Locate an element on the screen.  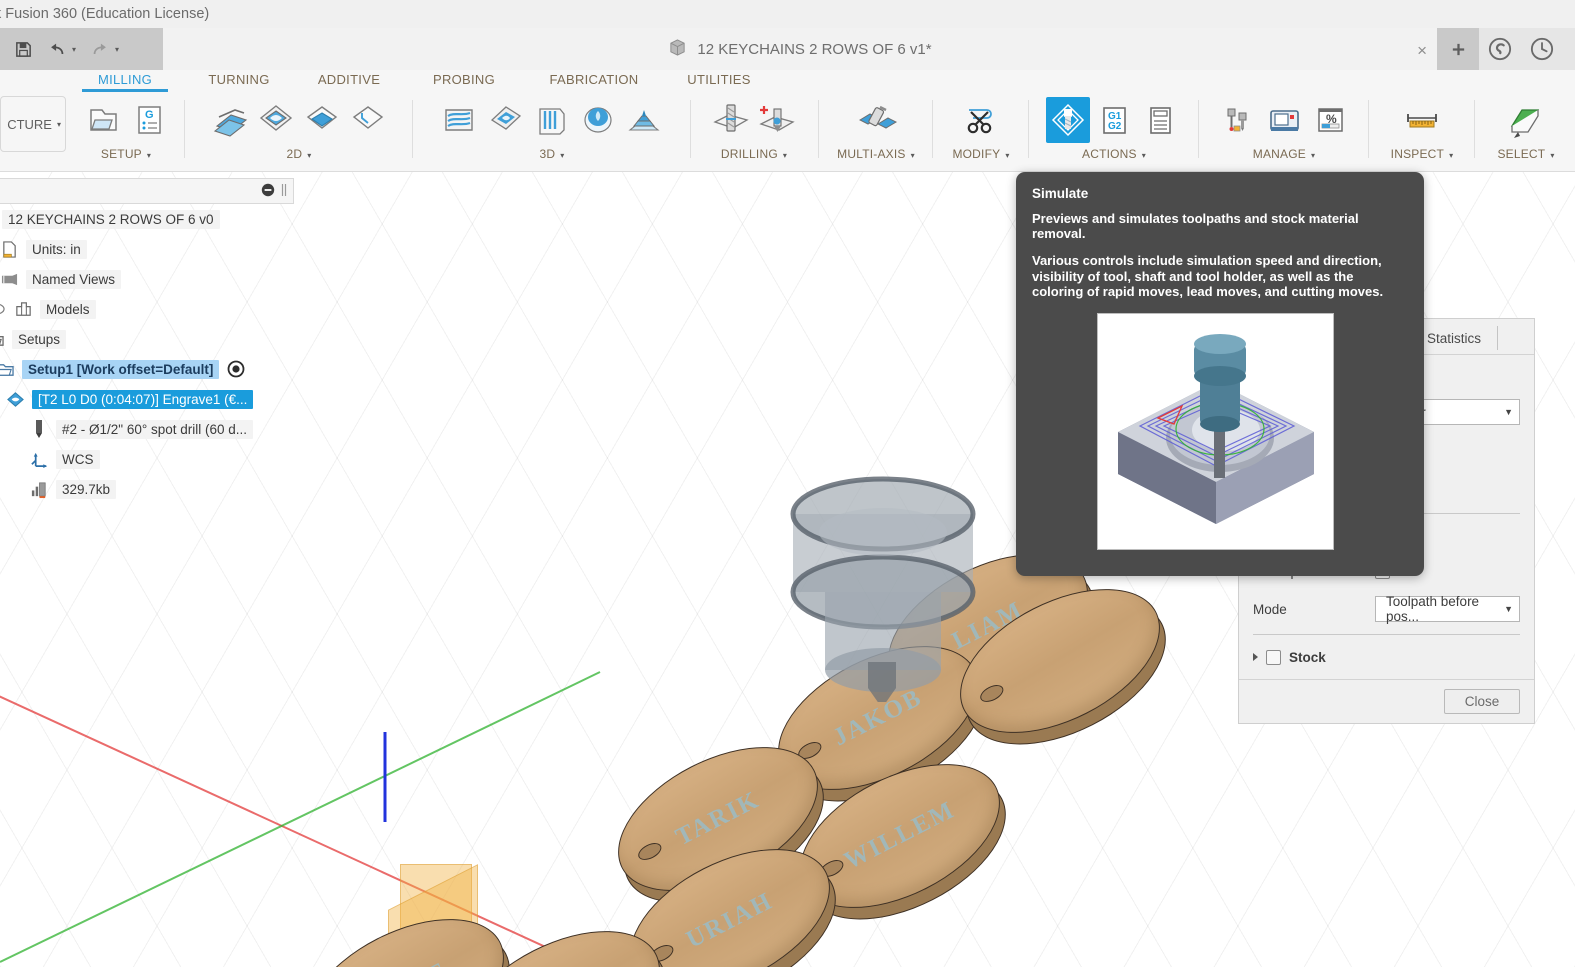
tree-item-setups: Setups is located at coordinates (147, 339).